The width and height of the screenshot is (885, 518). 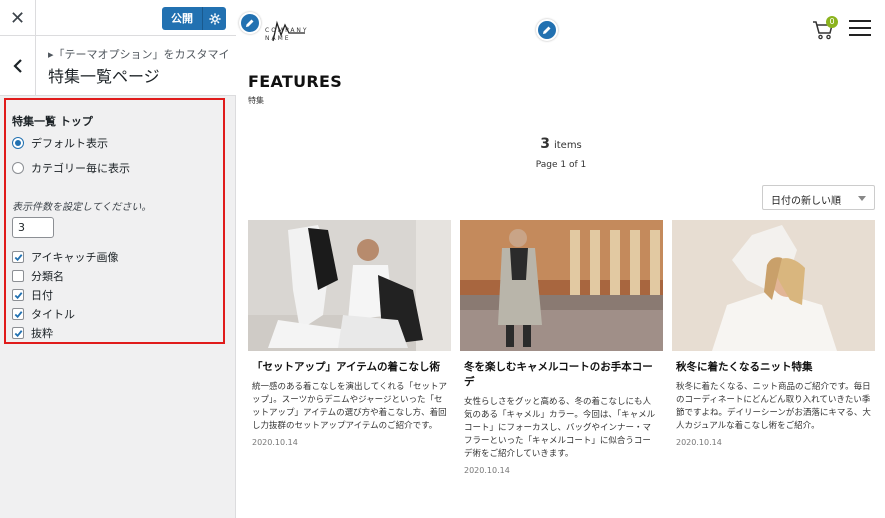 I want to click on radio-default-display: デフォルト表示, so click(x=60, y=143).